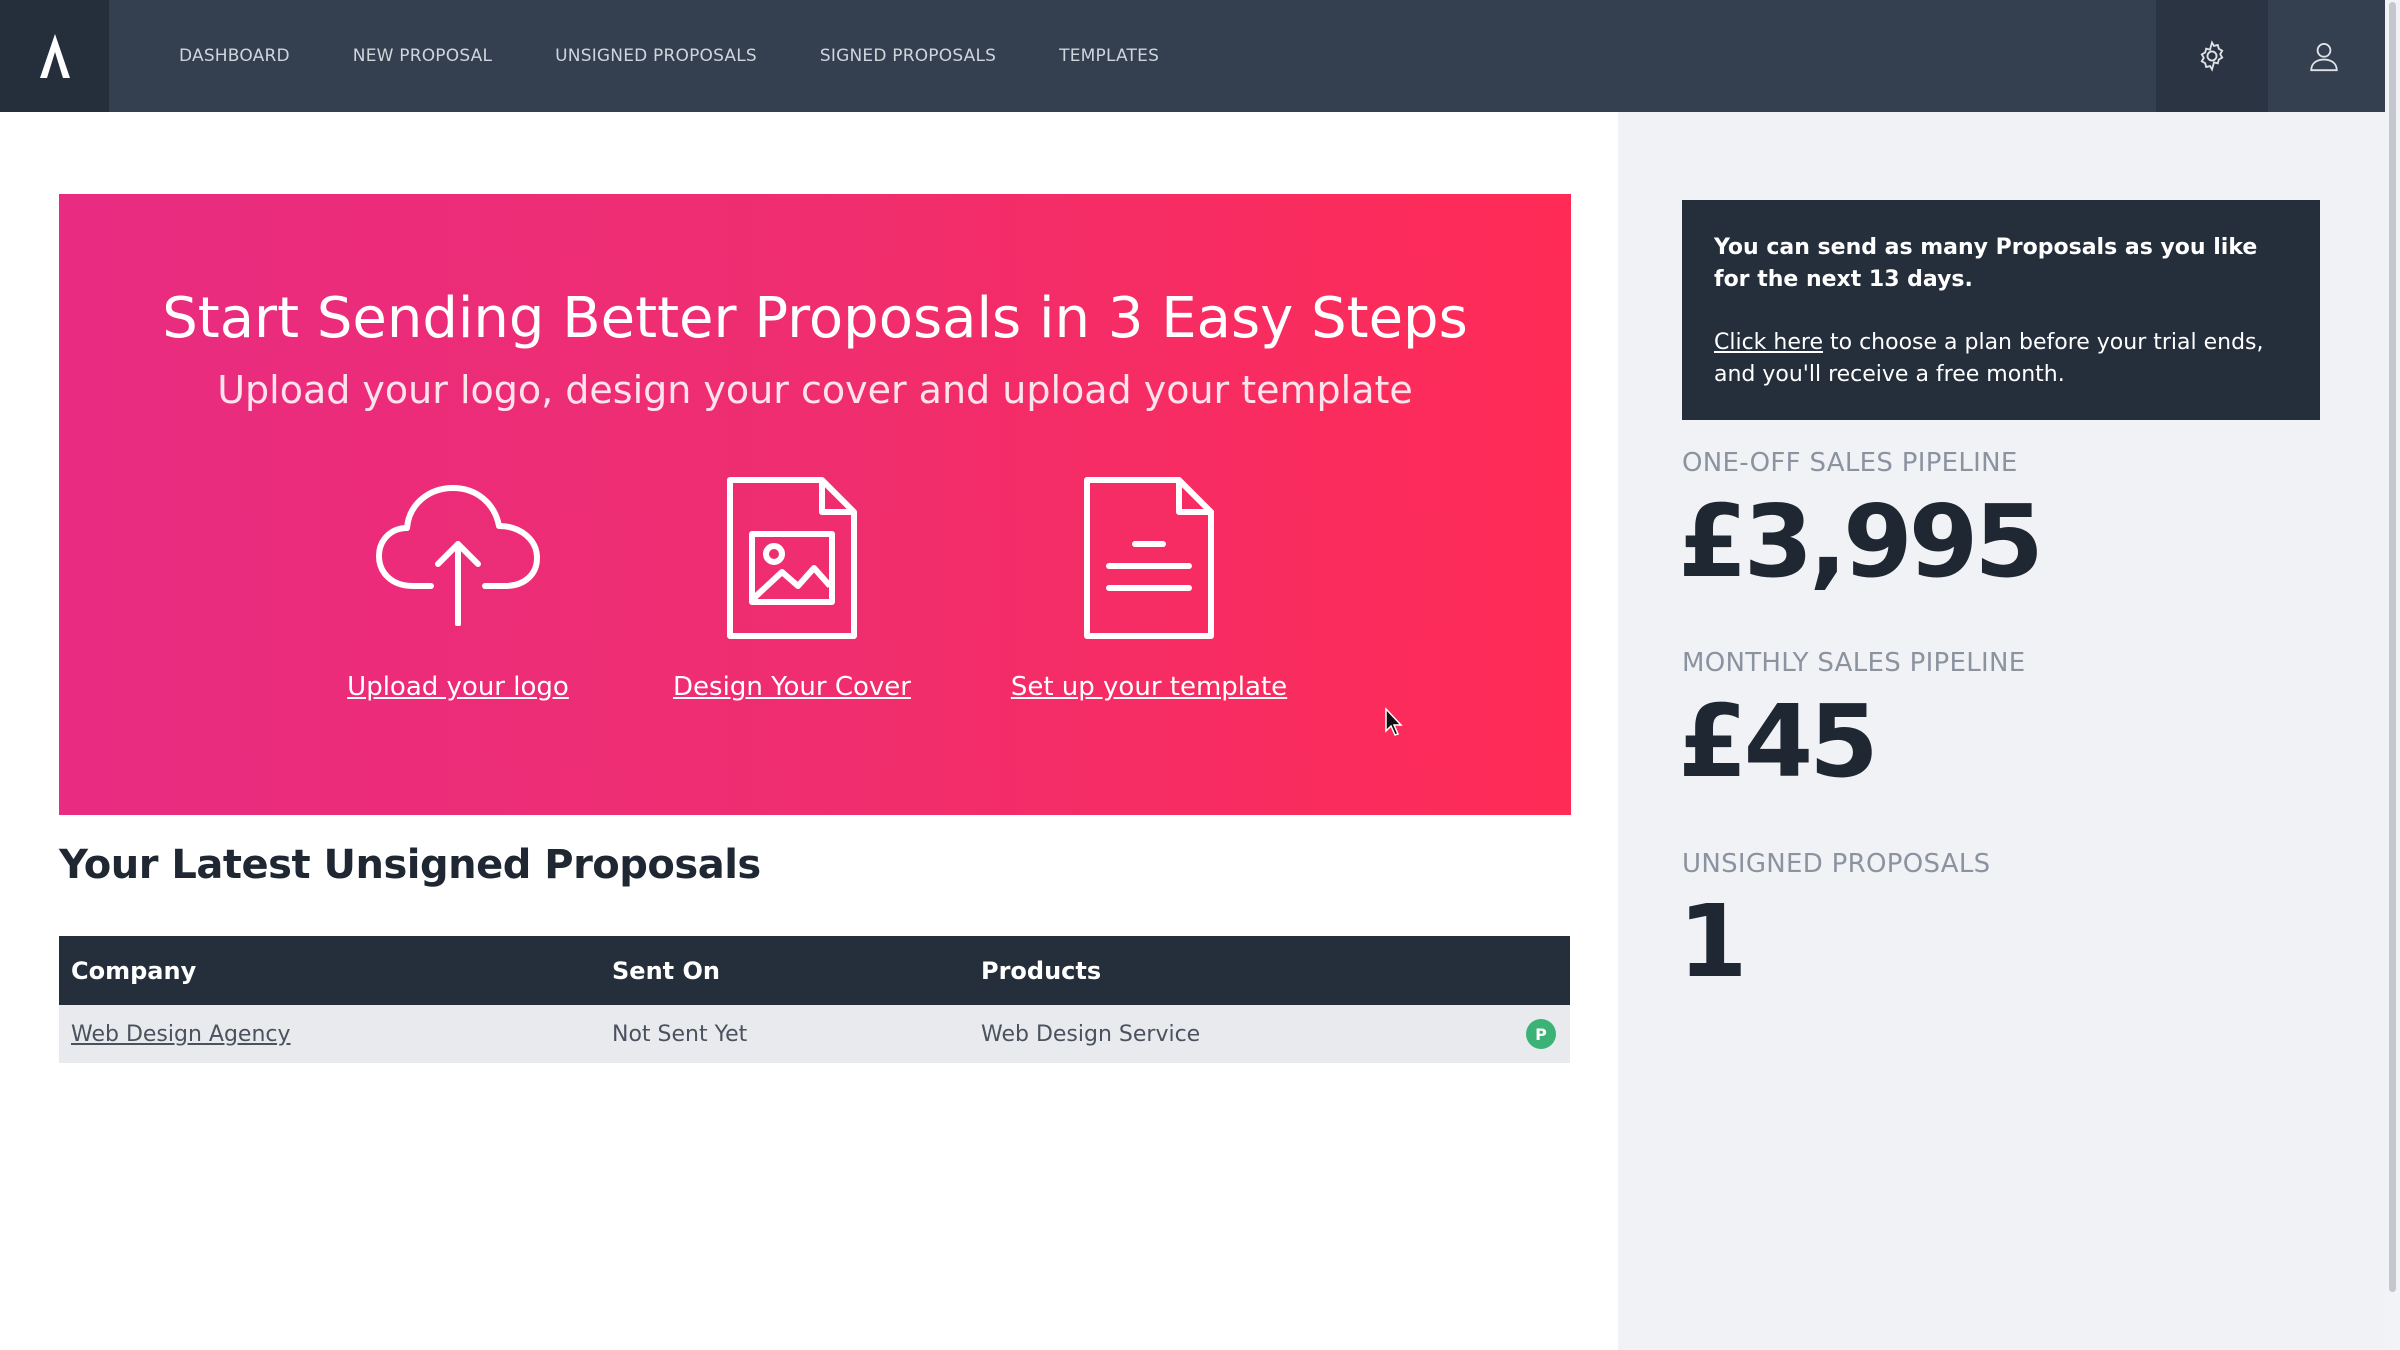 Image resolution: width=2400 pixels, height=1350 pixels. I want to click on setup-template-link: Set up your template, so click(1149, 687).